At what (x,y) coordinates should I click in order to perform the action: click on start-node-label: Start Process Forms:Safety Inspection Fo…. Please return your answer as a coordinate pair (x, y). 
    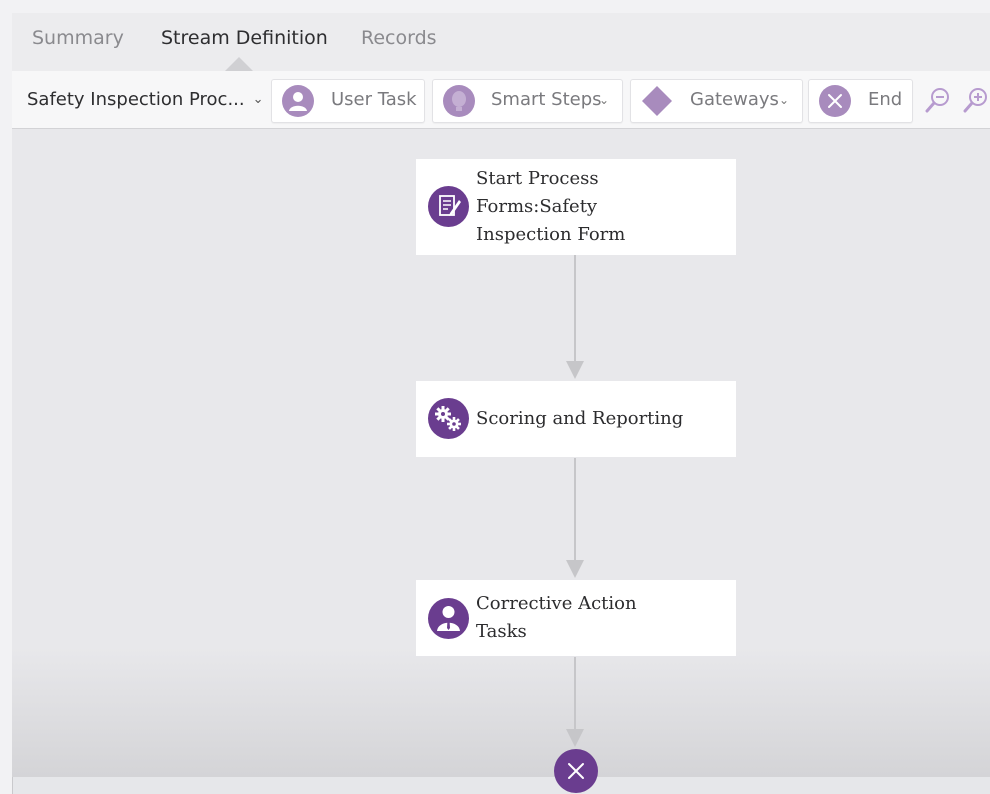
    Looking at the image, I should click on (596, 207).